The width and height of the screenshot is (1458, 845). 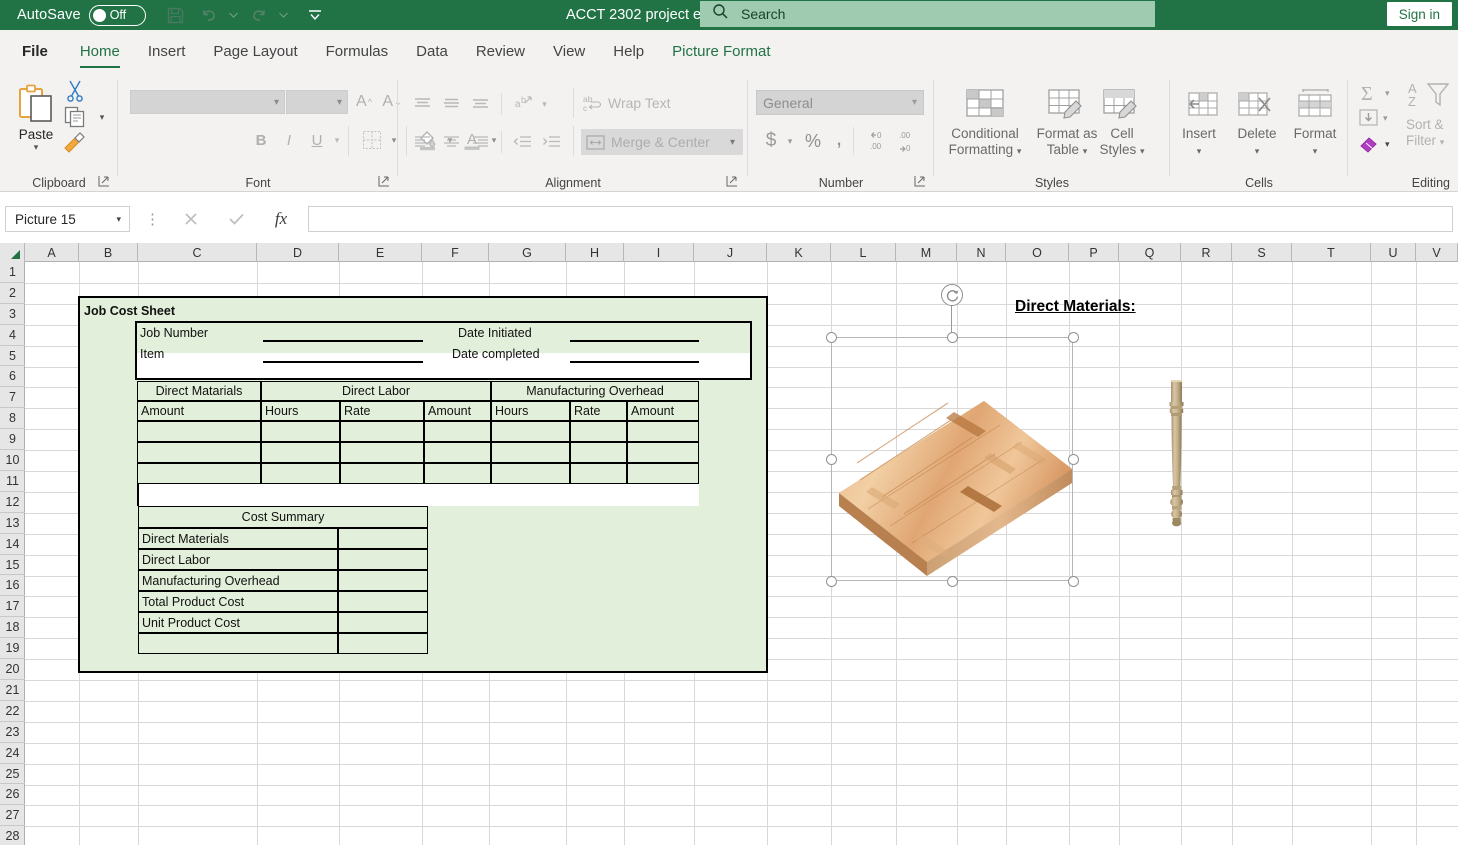 What do you see at coordinates (733, 181) in the screenshot?
I see `alignment-dialog-launcher` at bounding box center [733, 181].